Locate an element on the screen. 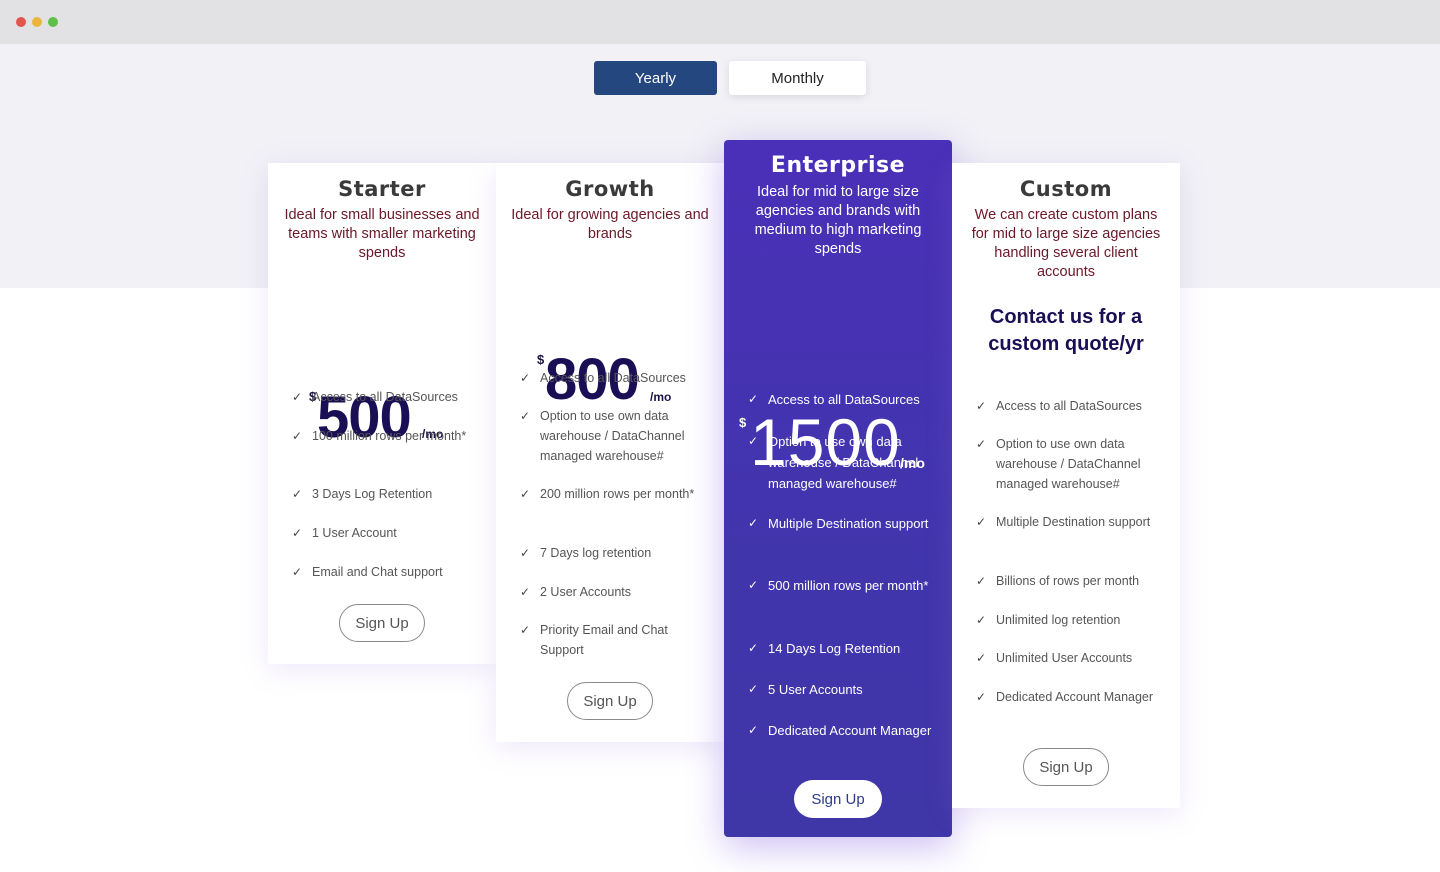 This screenshot has width=1440, height=872. plan-price: $ 500 /mo is located at coordinates (382, 355).